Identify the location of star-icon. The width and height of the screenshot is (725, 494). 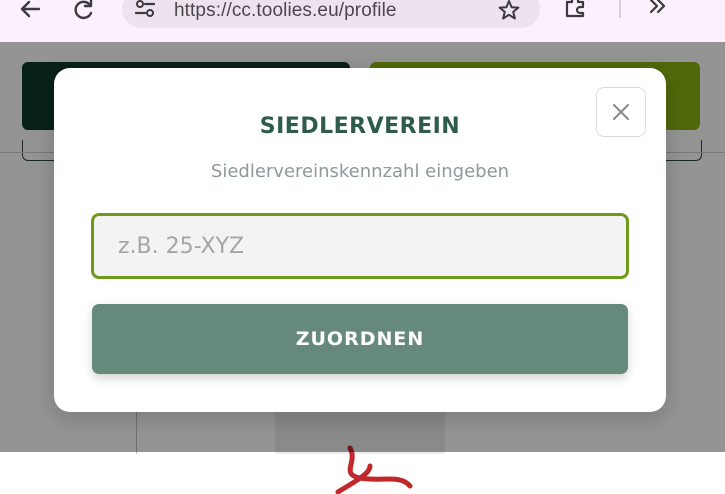
(509, 10).